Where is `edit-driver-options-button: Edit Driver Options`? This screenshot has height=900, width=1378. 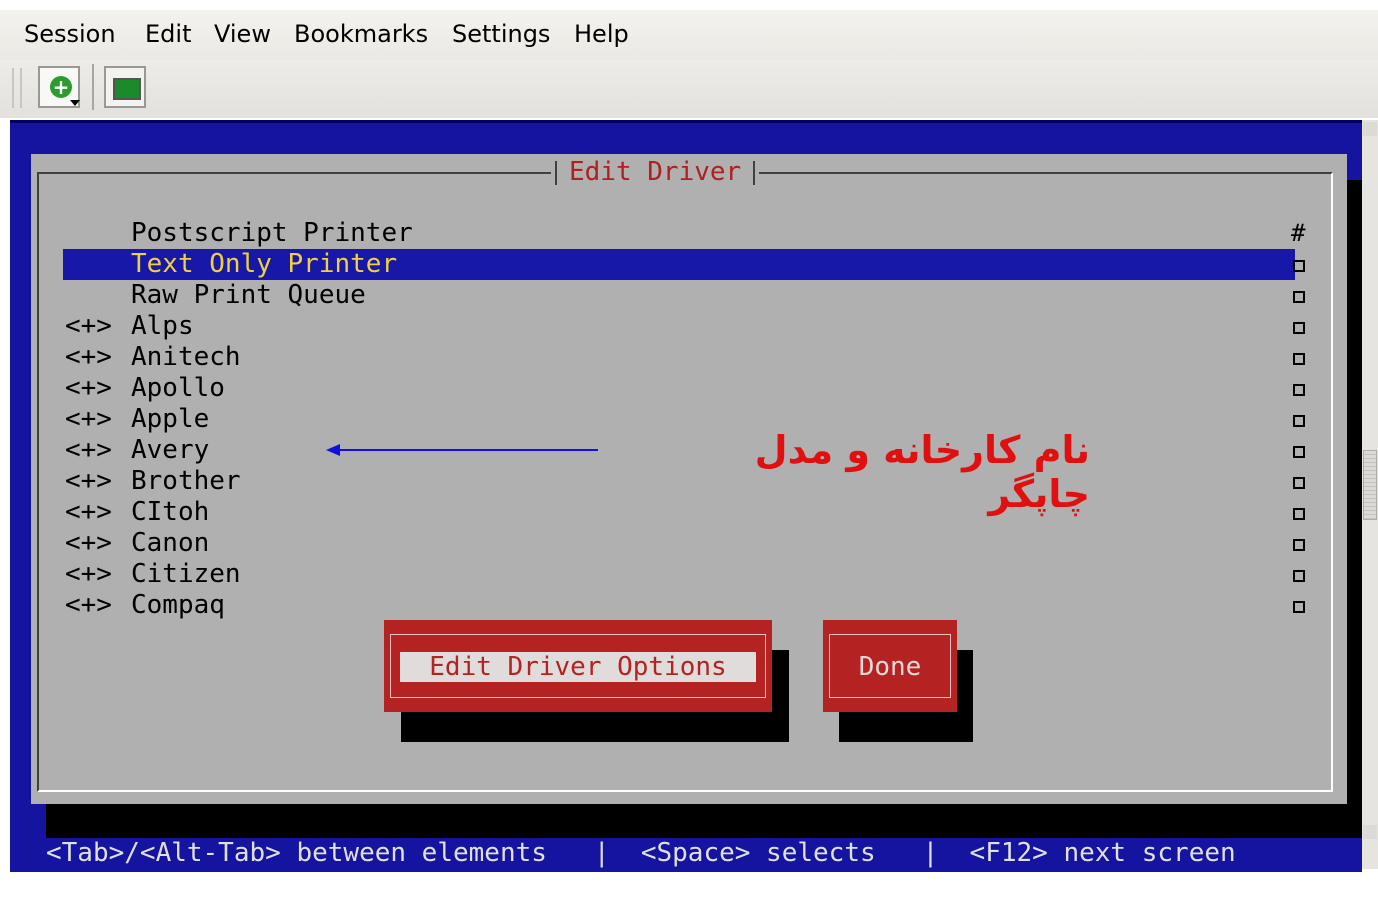
edit-driver-options-button: Edit Driver Options is located at coordinates (578, 666).